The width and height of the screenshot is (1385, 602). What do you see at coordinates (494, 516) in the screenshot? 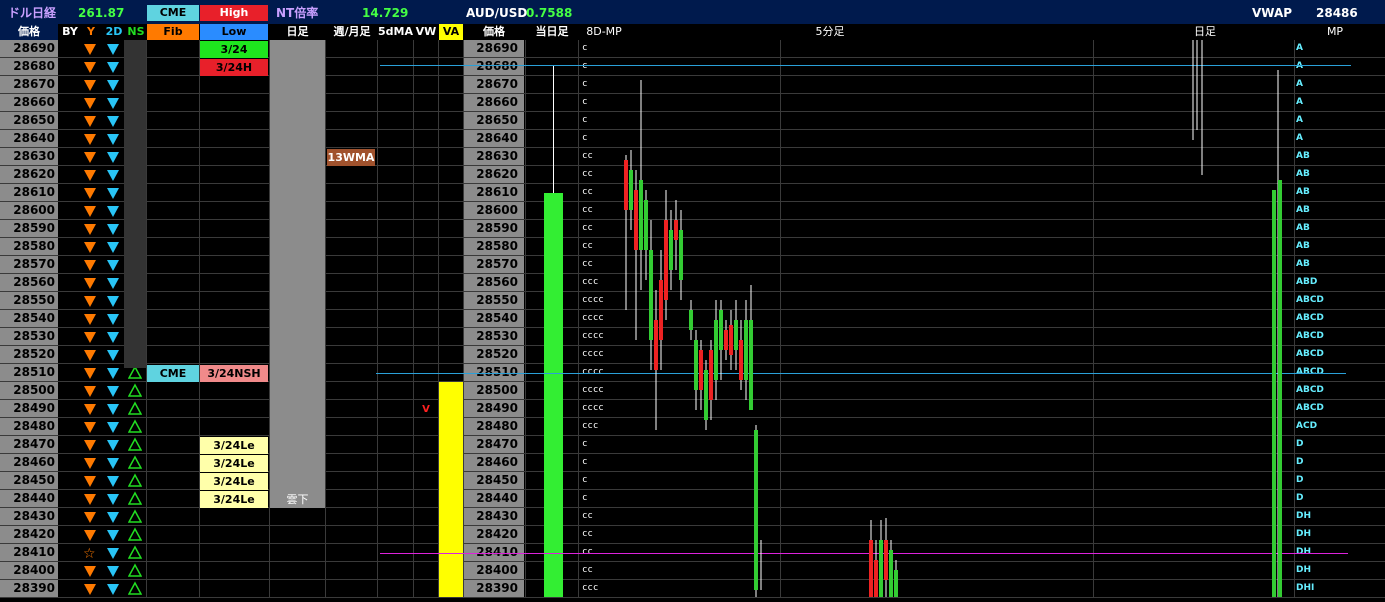
I see `price-right-cell: 28430` at bounding box center [494, 516].